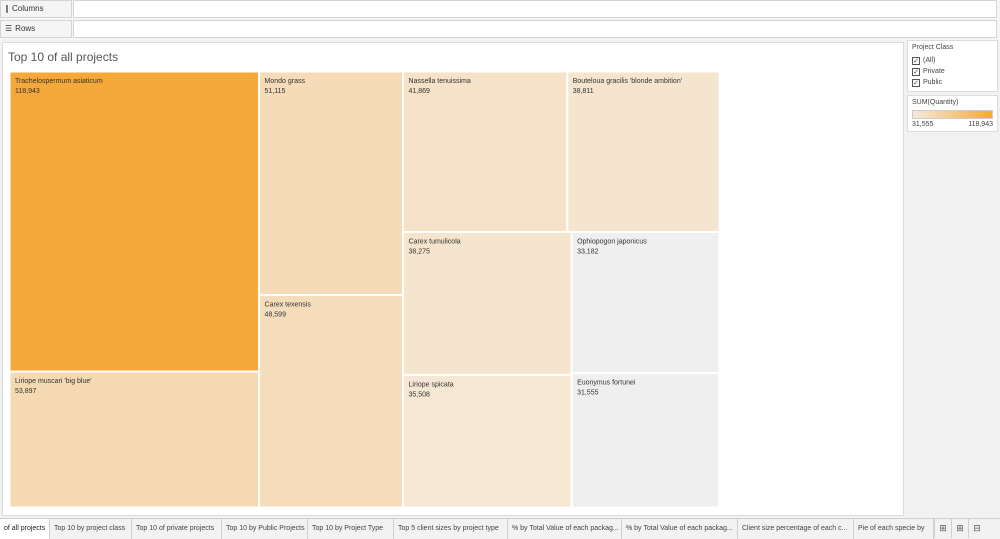 The image size is (1000, 539). I want to click on treemap-cell: Liriope spicata 35,508, so click(487, 441).